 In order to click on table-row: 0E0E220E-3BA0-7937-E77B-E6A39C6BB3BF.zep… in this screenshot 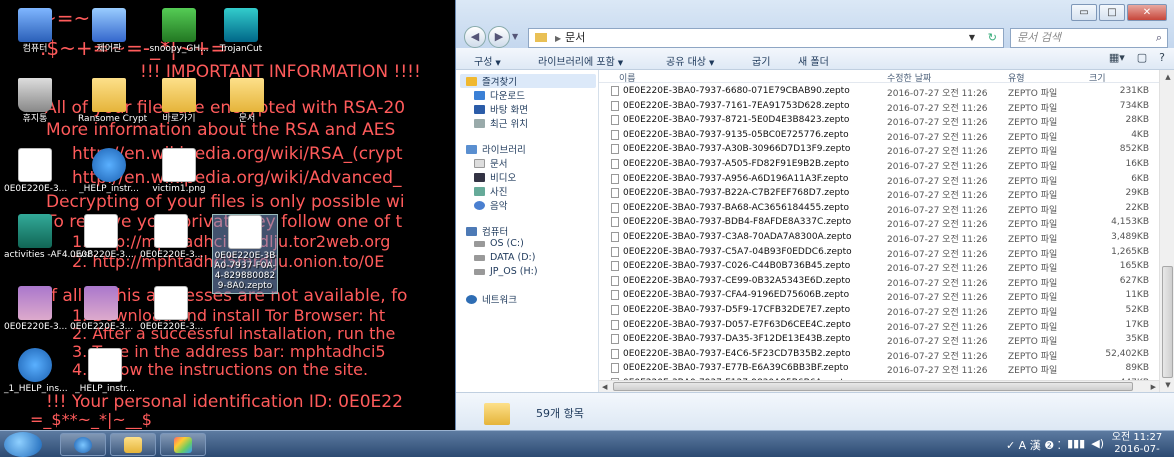, I will do `click(879, 368)`.